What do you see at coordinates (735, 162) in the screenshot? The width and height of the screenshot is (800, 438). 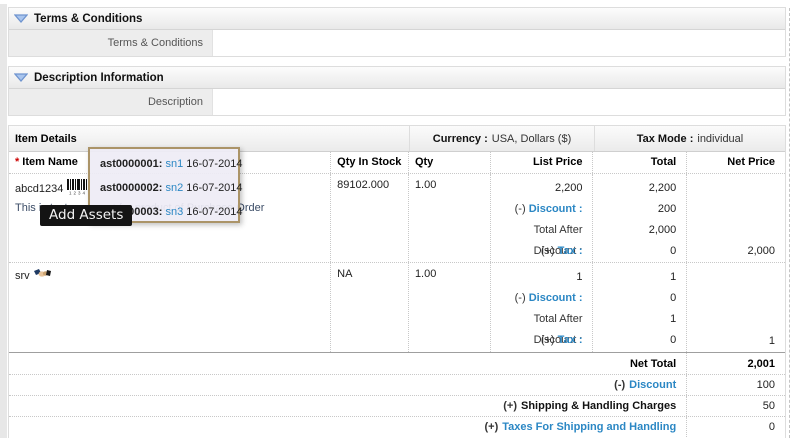 I see `column-net-price: Net Price` at bounding box center [735, 162].